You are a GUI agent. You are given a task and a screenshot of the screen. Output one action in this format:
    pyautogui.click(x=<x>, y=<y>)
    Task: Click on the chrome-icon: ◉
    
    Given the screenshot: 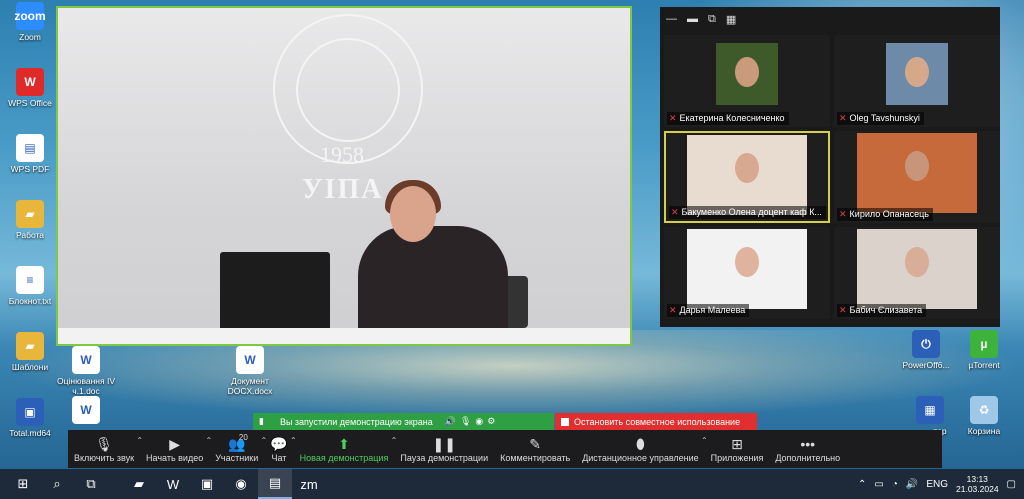 What is the action you would take?
    pyautogui.click(x=241, y=484)
    